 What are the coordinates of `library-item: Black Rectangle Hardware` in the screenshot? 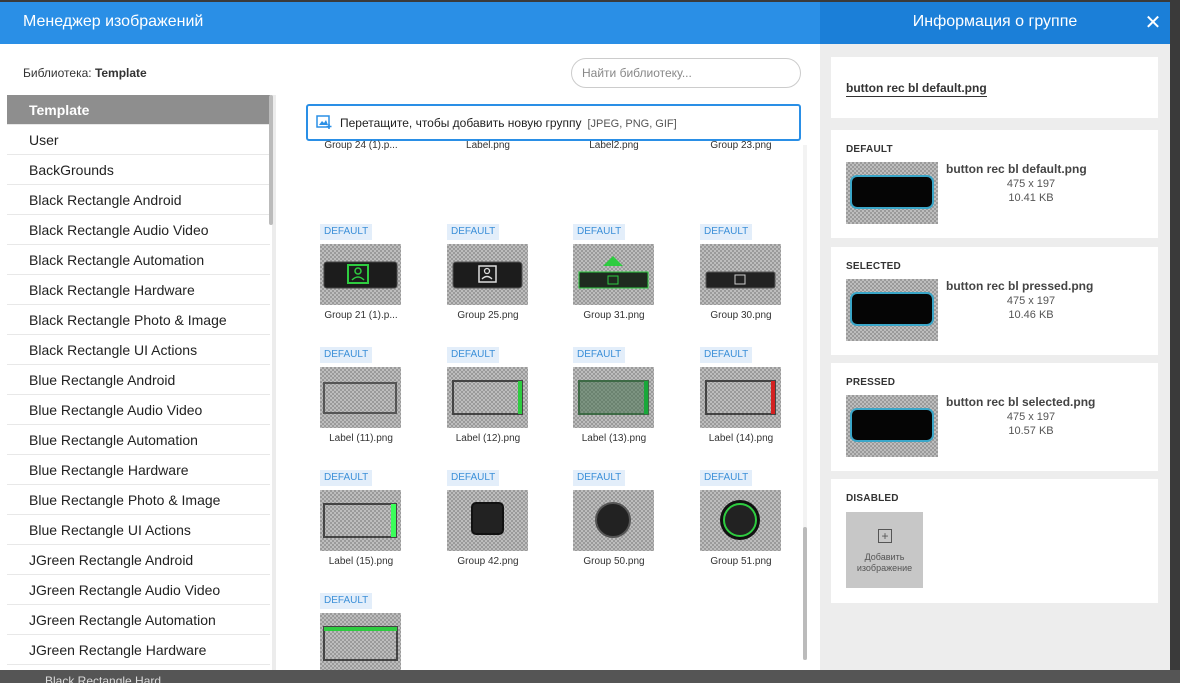 It's located at (138, 290).